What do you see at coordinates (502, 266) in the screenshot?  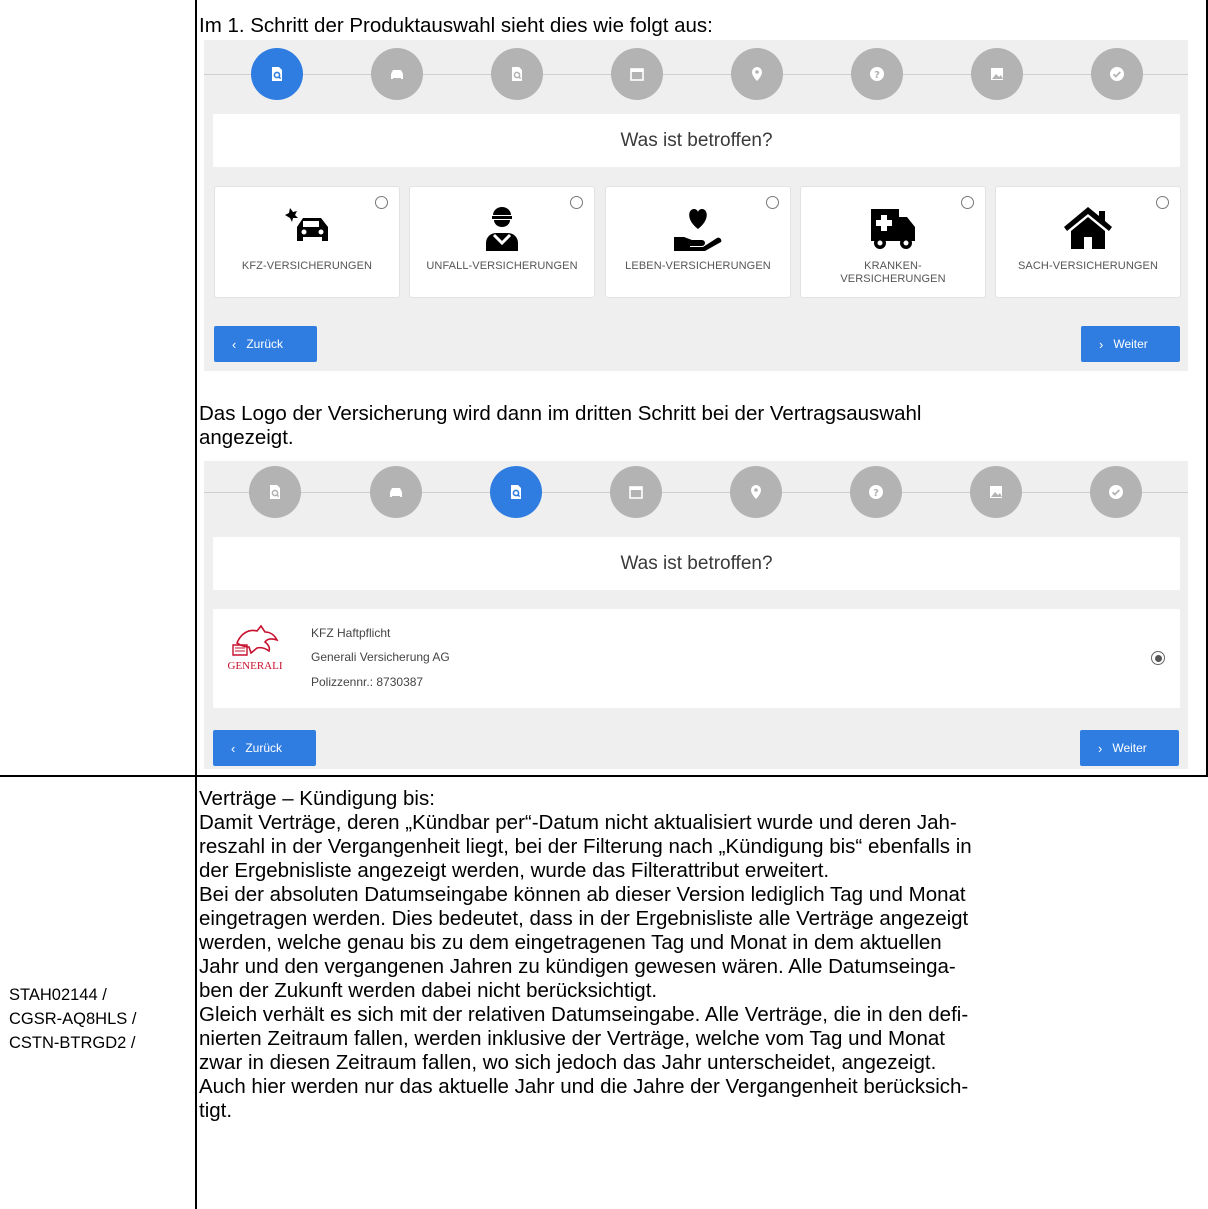 I see `card-label: UNFALL-VERSICHERUNGEN` at bounding box center [502, 266].